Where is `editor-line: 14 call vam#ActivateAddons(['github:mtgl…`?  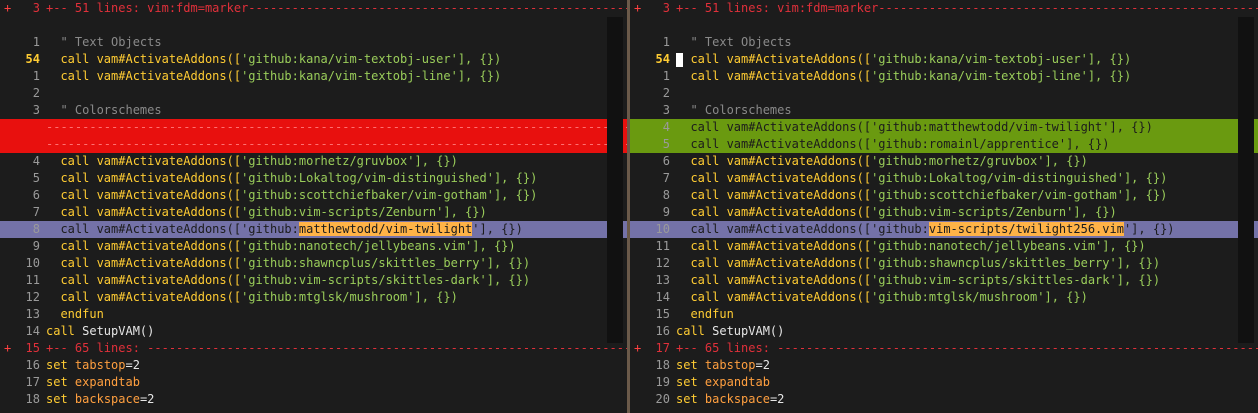
editor-line: 14 call vam#ActivateAddons(['github:mtgl… is located at coordinates (944, 297).